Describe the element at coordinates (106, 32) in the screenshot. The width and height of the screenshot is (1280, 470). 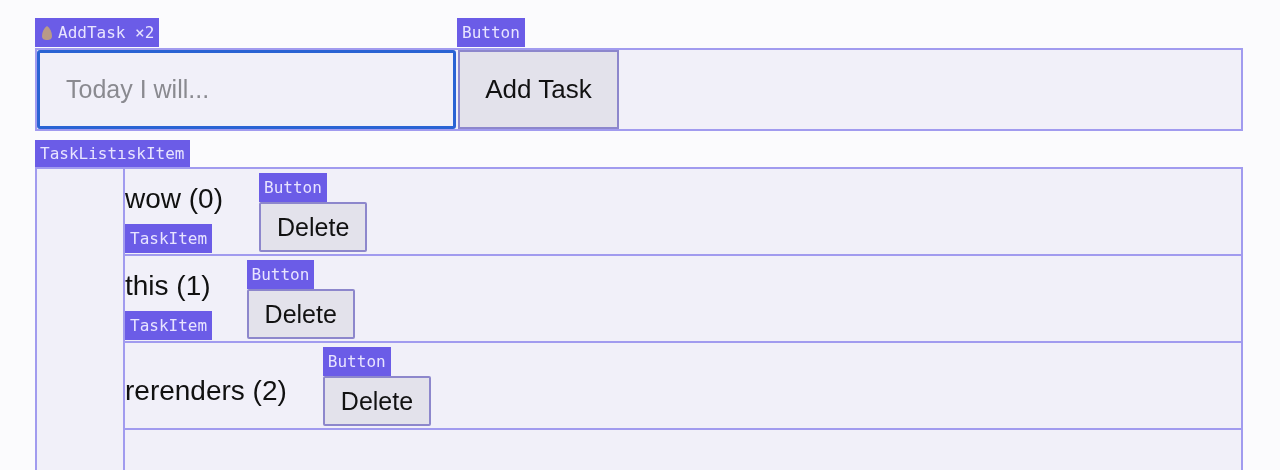
I see `label-text: AddTask ×2` at that location.